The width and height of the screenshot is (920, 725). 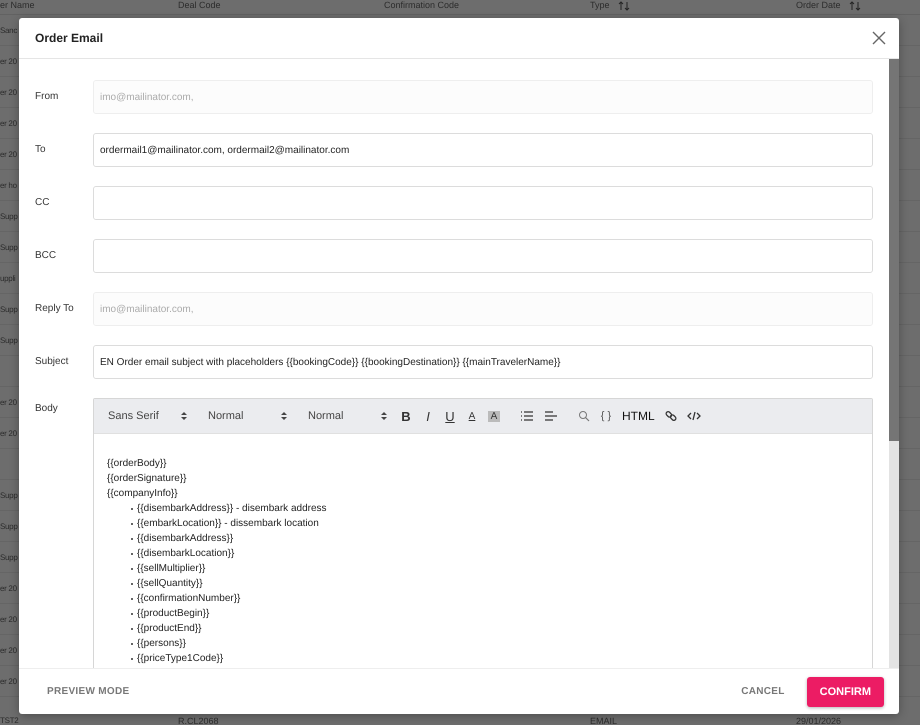 What do you see at coordinates (161, 644) in the screenshot?
I see `list-item: {{persons}}` at bounding box center [161, 644].